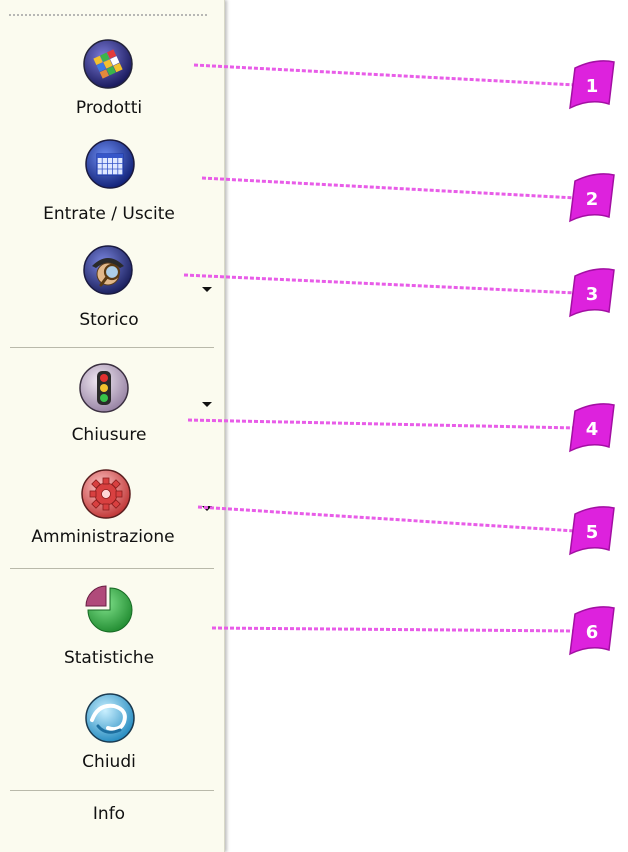 The height and width of the screenshot is (852, 628). I want to click on callout-badge-number: 3, so click(592, 294).